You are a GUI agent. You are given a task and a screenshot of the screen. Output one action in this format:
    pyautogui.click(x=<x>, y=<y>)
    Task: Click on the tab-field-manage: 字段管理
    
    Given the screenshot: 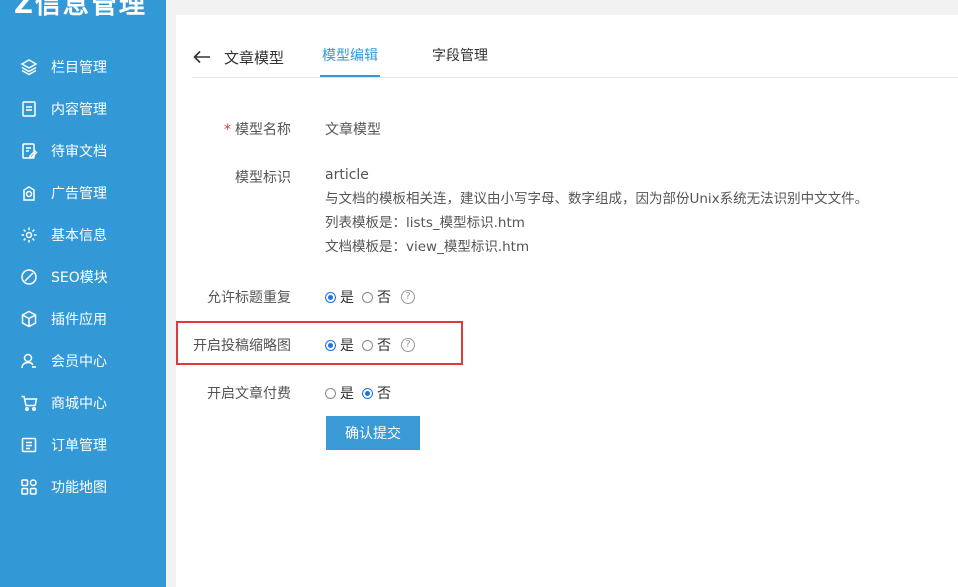 What is the action you would take?
    pyautogui.click(x=460, y=57)
    